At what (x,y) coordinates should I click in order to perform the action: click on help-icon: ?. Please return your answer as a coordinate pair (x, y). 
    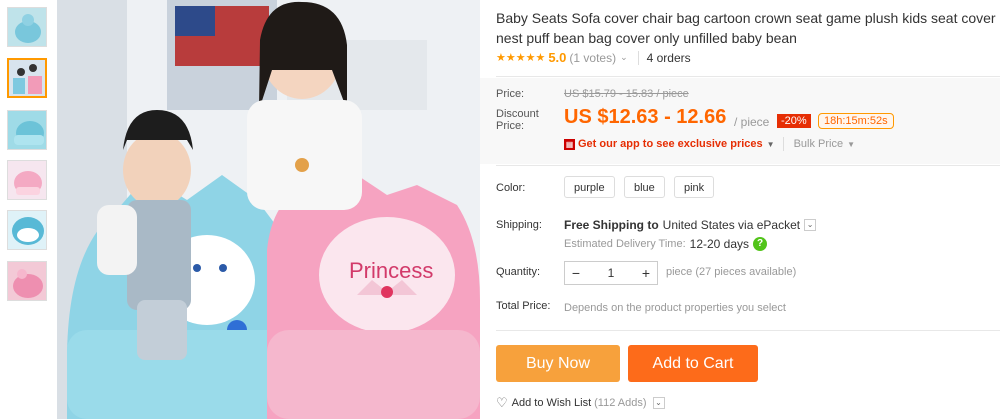
    Looking at the image, I should click on (760, 244).